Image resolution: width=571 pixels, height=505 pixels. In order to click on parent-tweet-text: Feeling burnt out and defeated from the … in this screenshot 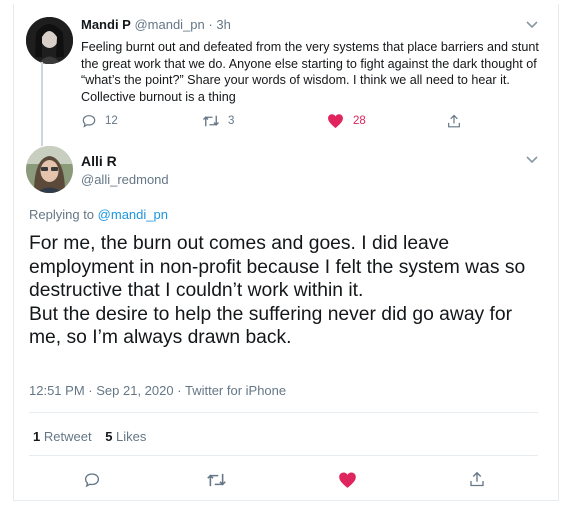, I will do `click(310, 72)`.